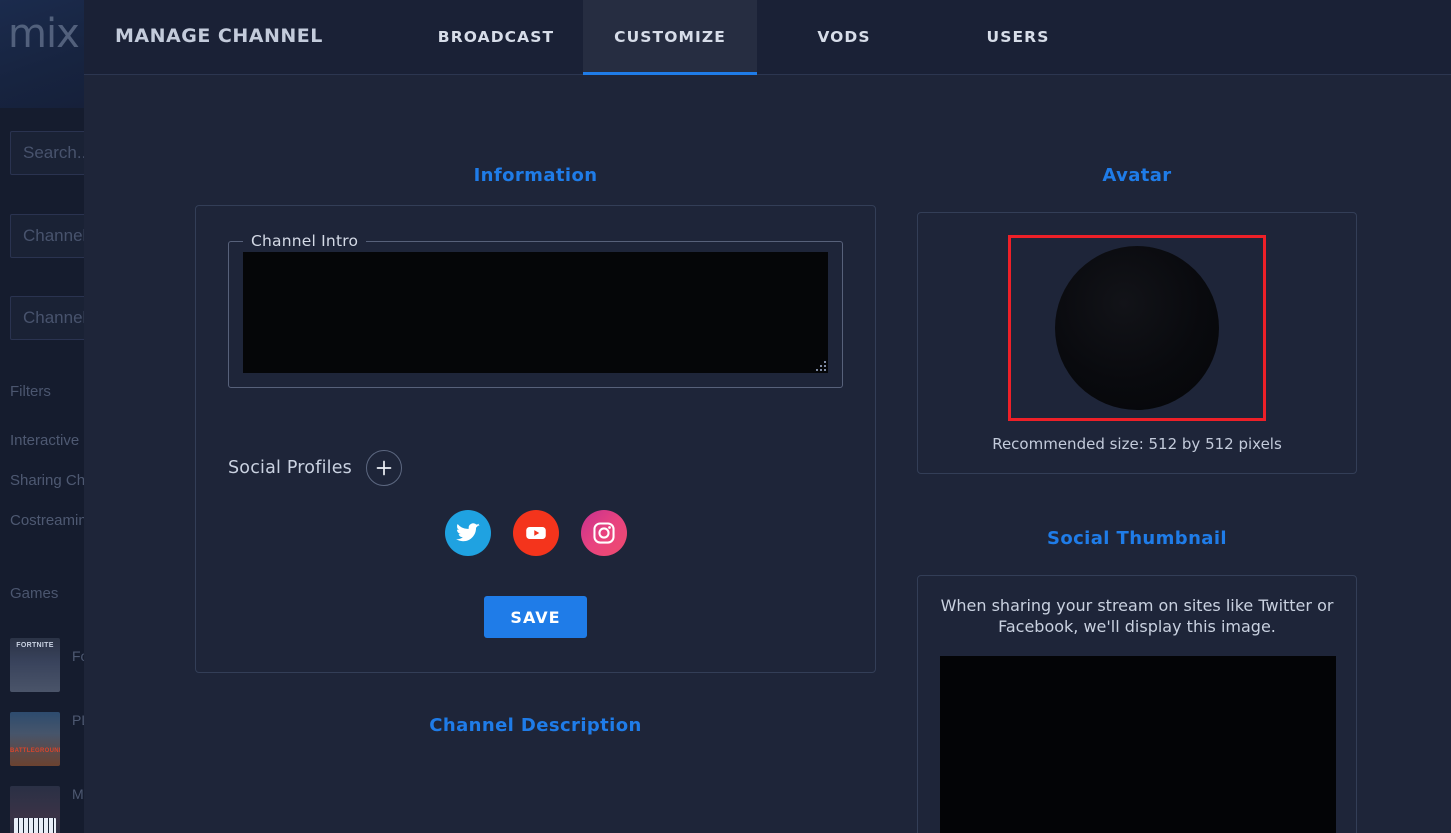 Image resolution: width=1451 pixels, height=833 pixels. I want to click on save-row: SAVE, so click(535, 634).